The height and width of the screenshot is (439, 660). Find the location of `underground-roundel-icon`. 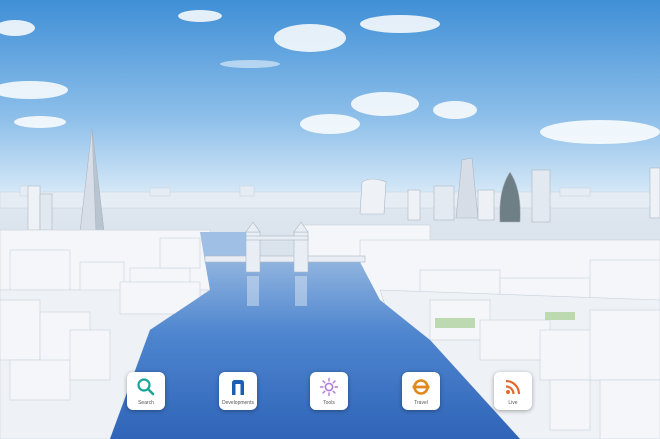

underground-roundel-icon is located at coordinates (421, 387).